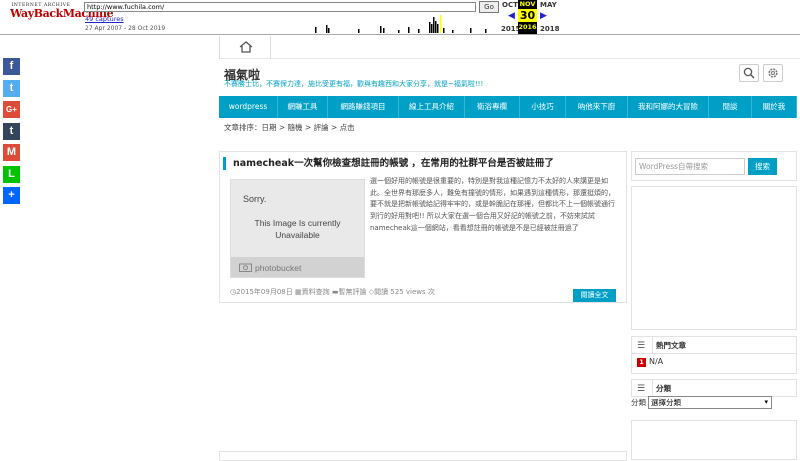 This screenshot has width=800, height=461. Describe the element at coordinates (104, 19) in the screenshot. I see `wayback-captures-link: 49 captures` at that location.